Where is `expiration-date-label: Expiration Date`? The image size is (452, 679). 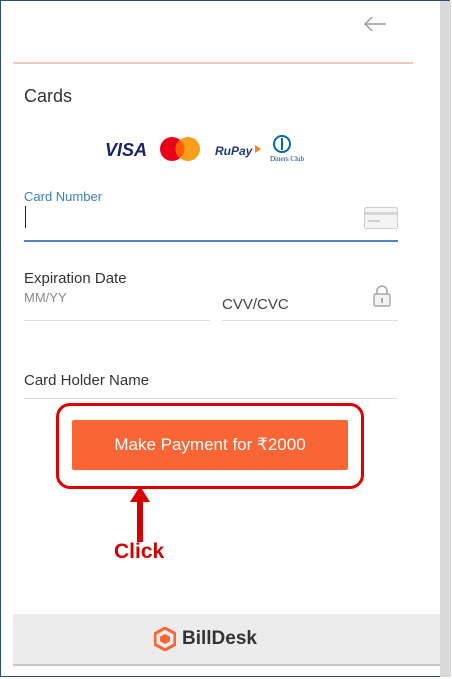 expiration-date-label: Expiration Date is located at coordinates (75, 278).